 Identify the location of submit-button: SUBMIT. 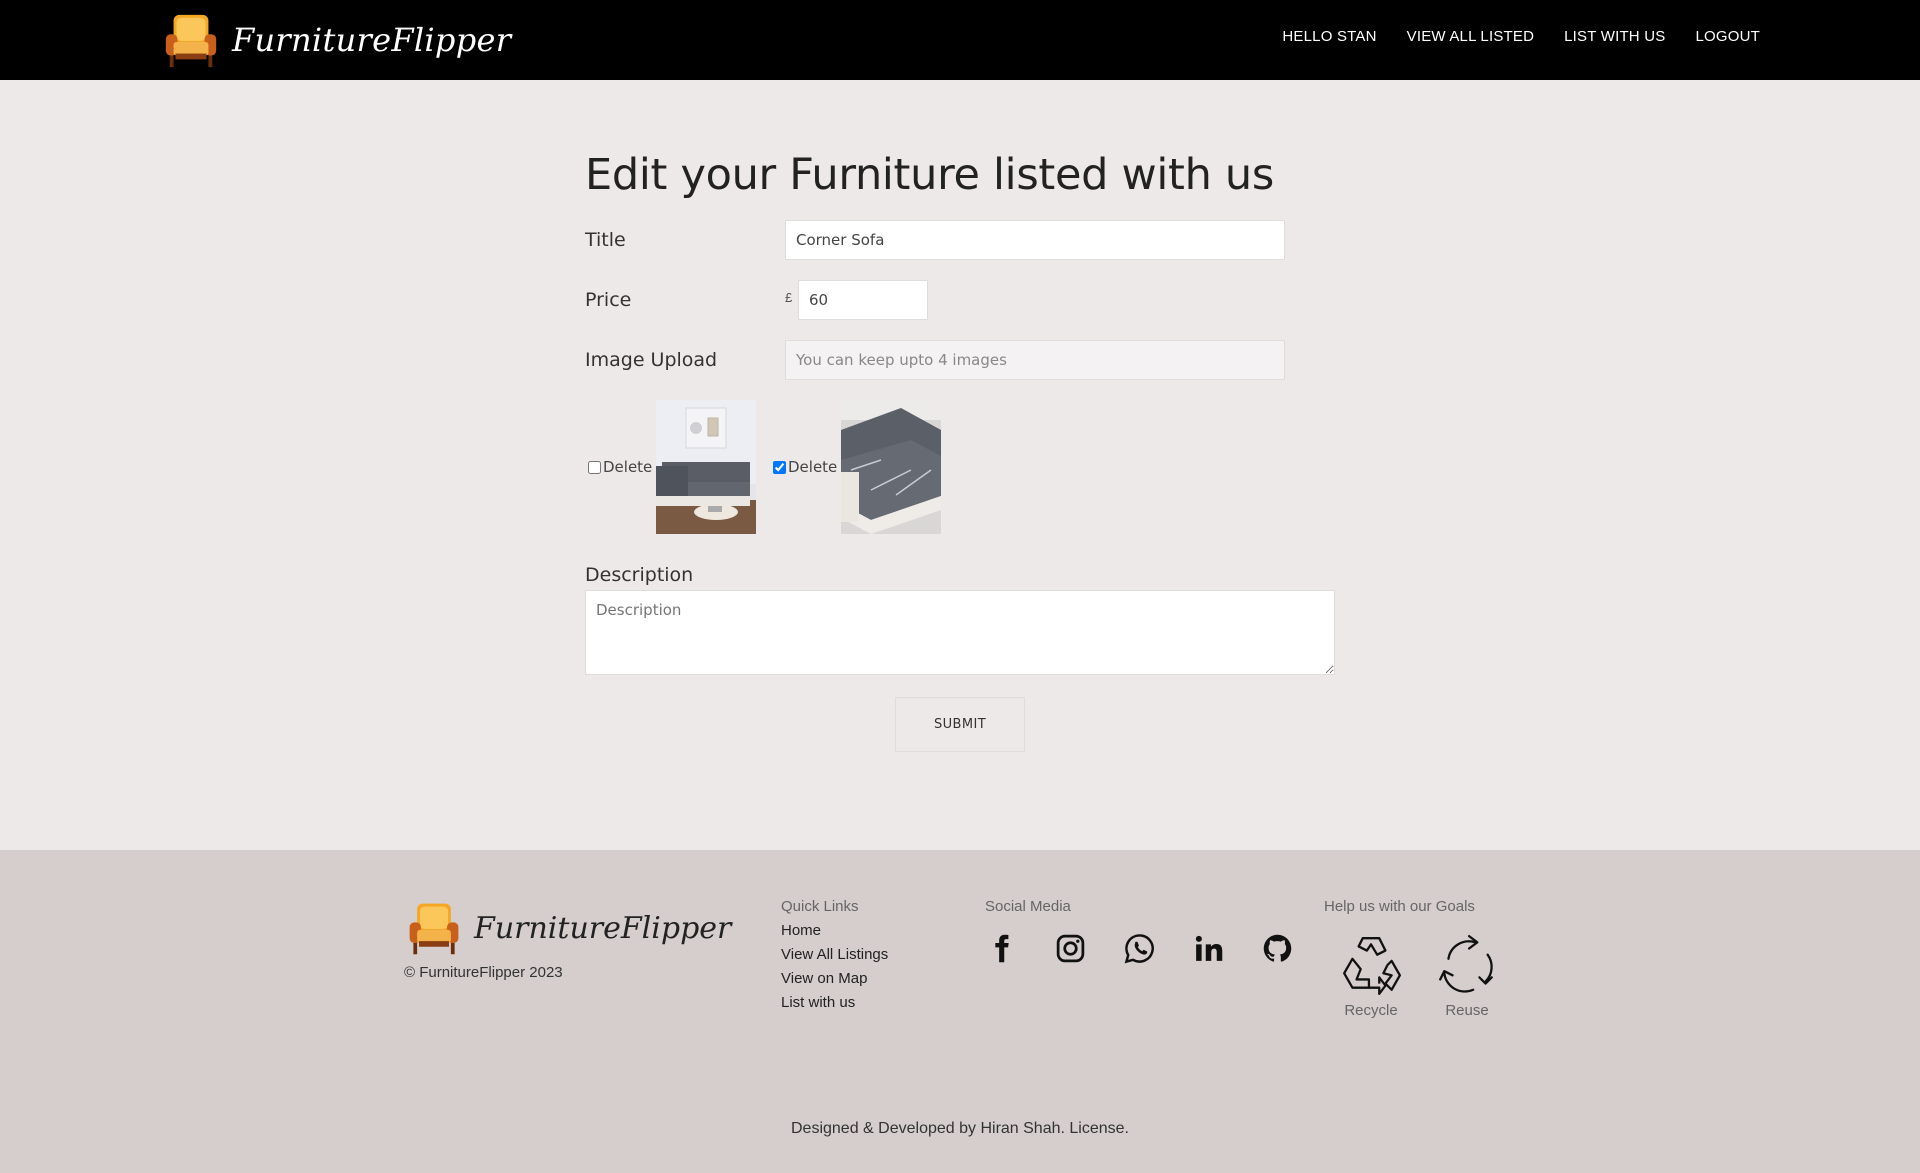
(960, 724).